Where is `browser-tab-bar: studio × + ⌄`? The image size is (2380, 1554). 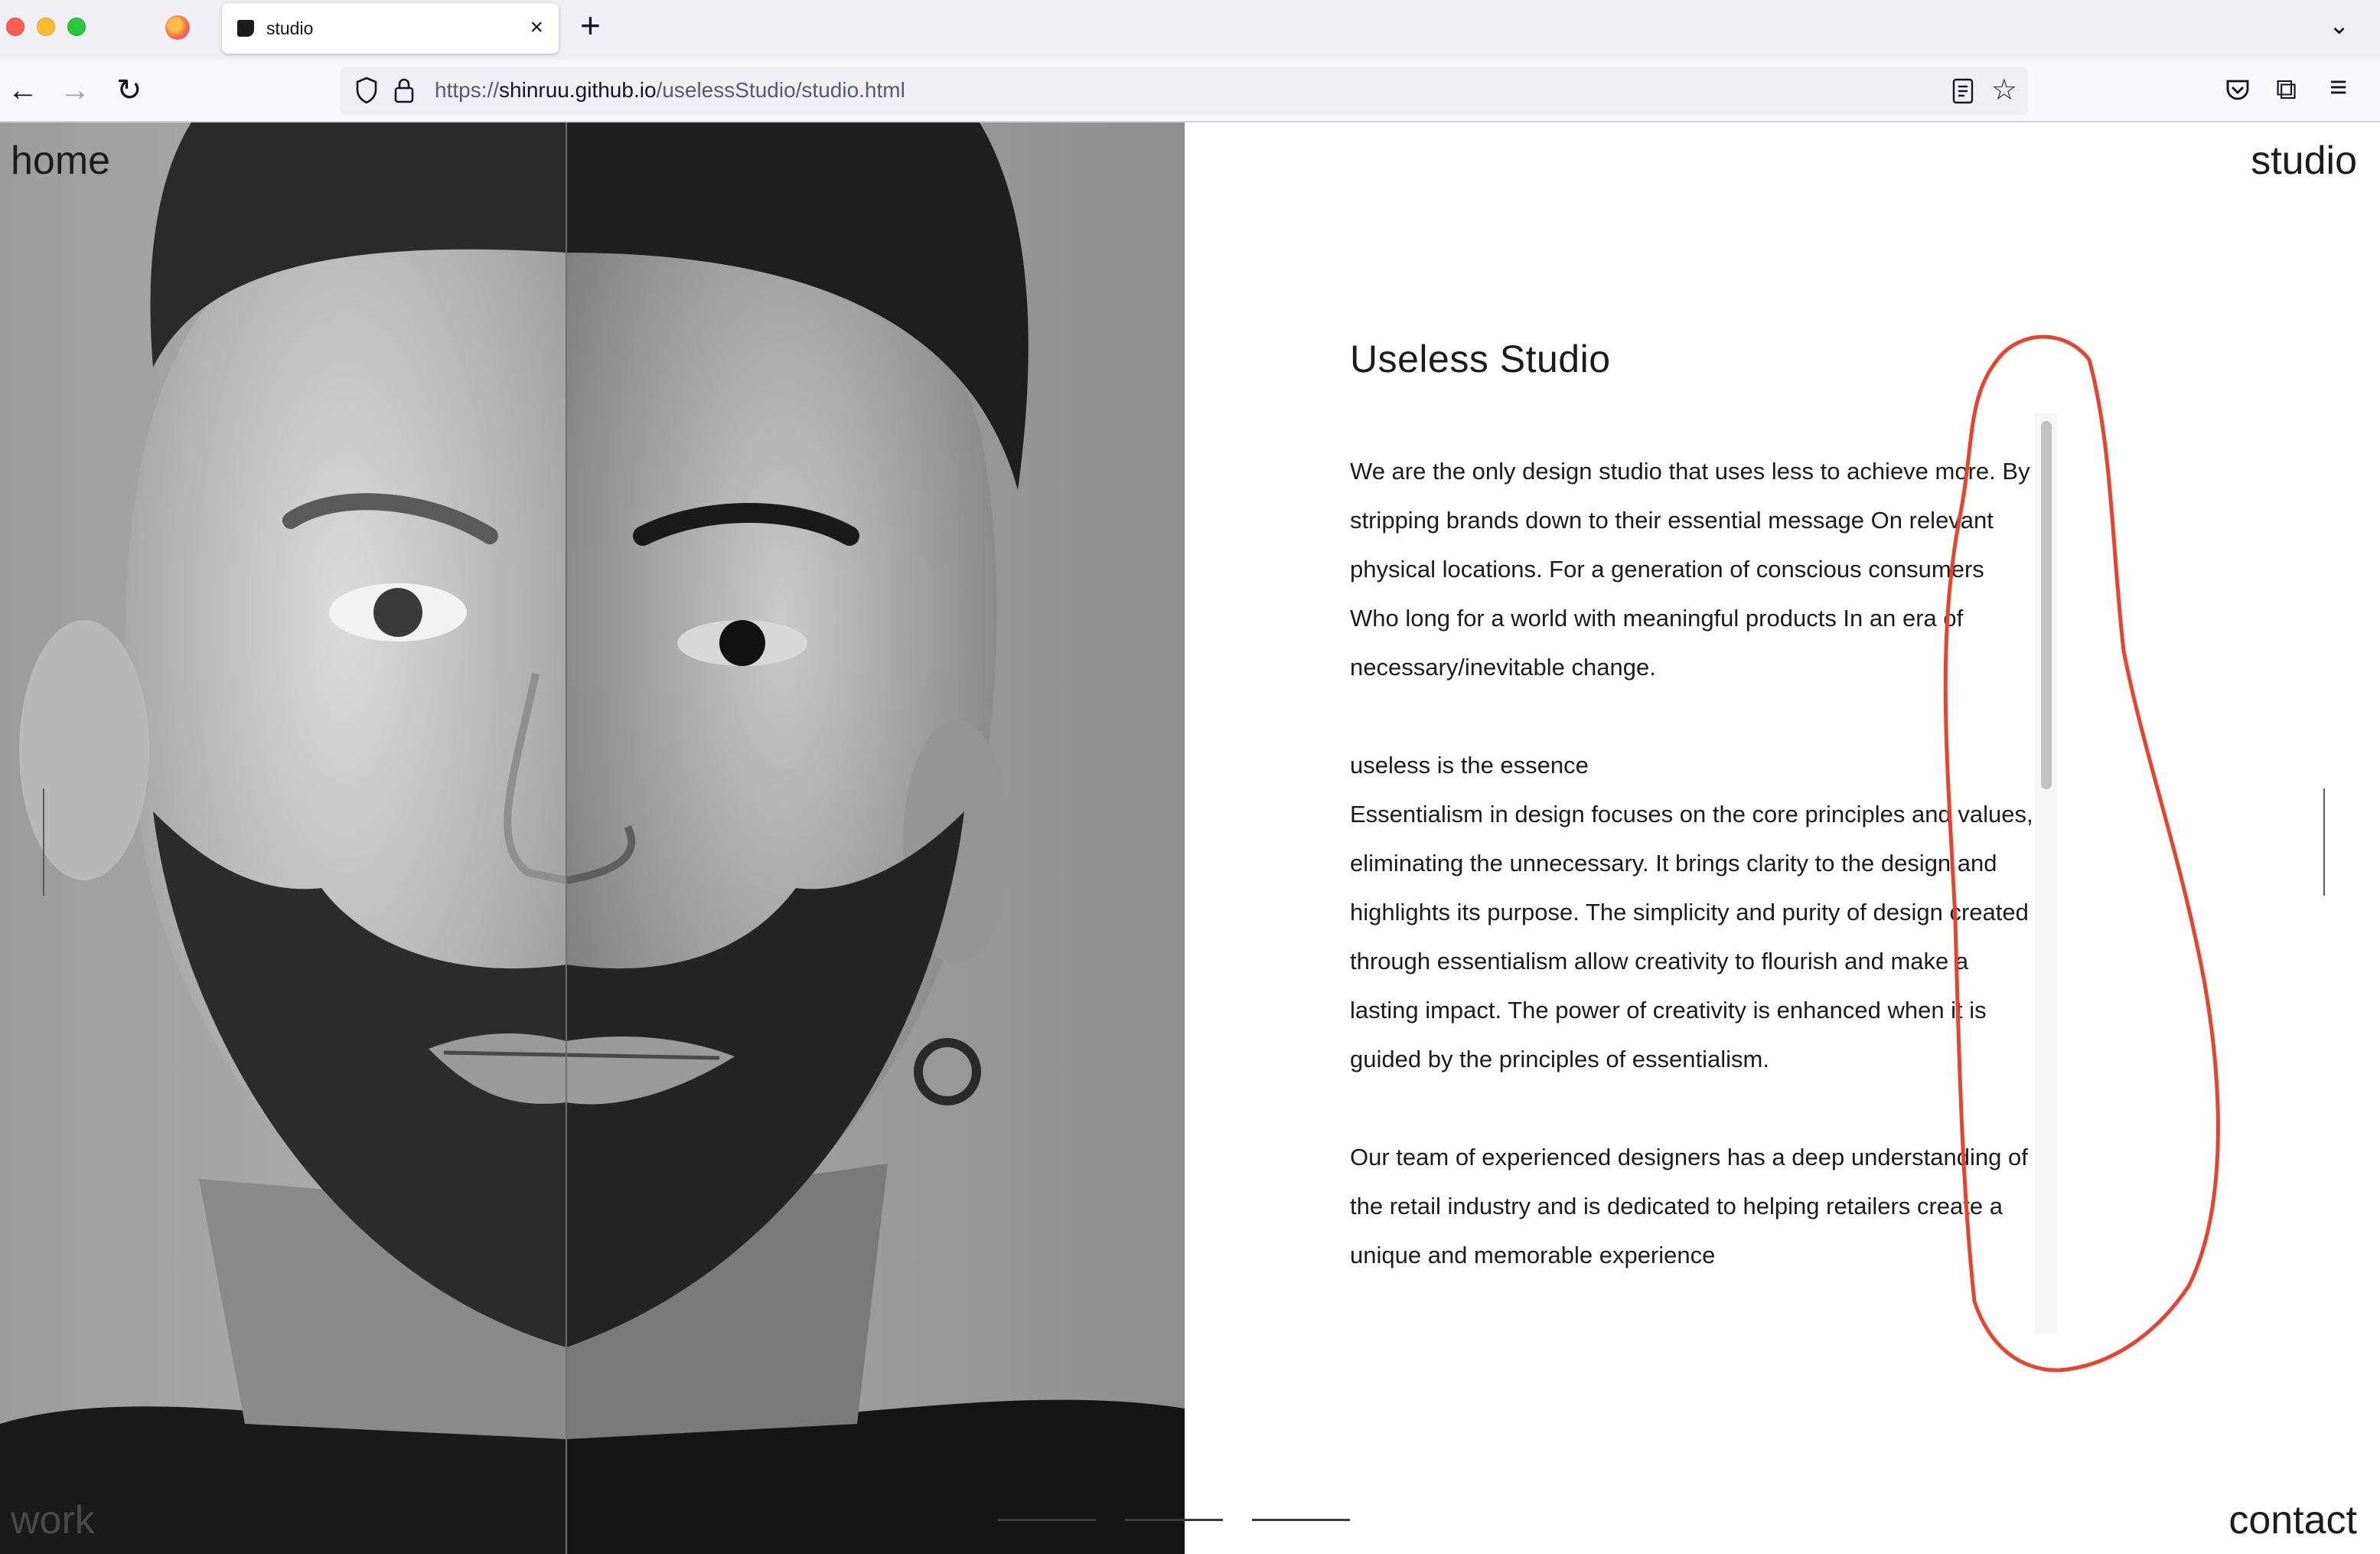 browser-tab-bar: studio × + ⌄ is located at coordinates (1190, 30).